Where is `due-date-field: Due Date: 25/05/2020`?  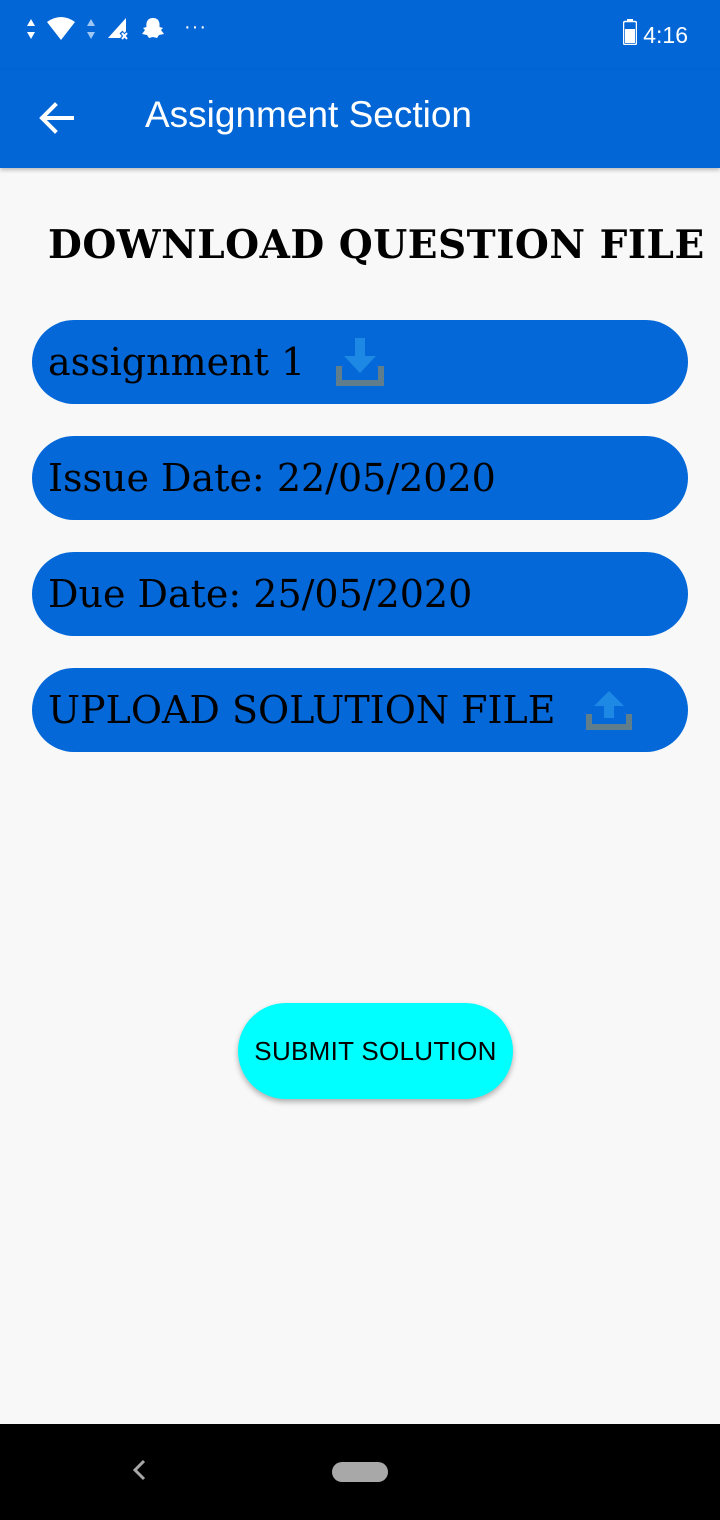
due-date-field: Due Date: 25/05/2020 is located at coordinates (360, 594).